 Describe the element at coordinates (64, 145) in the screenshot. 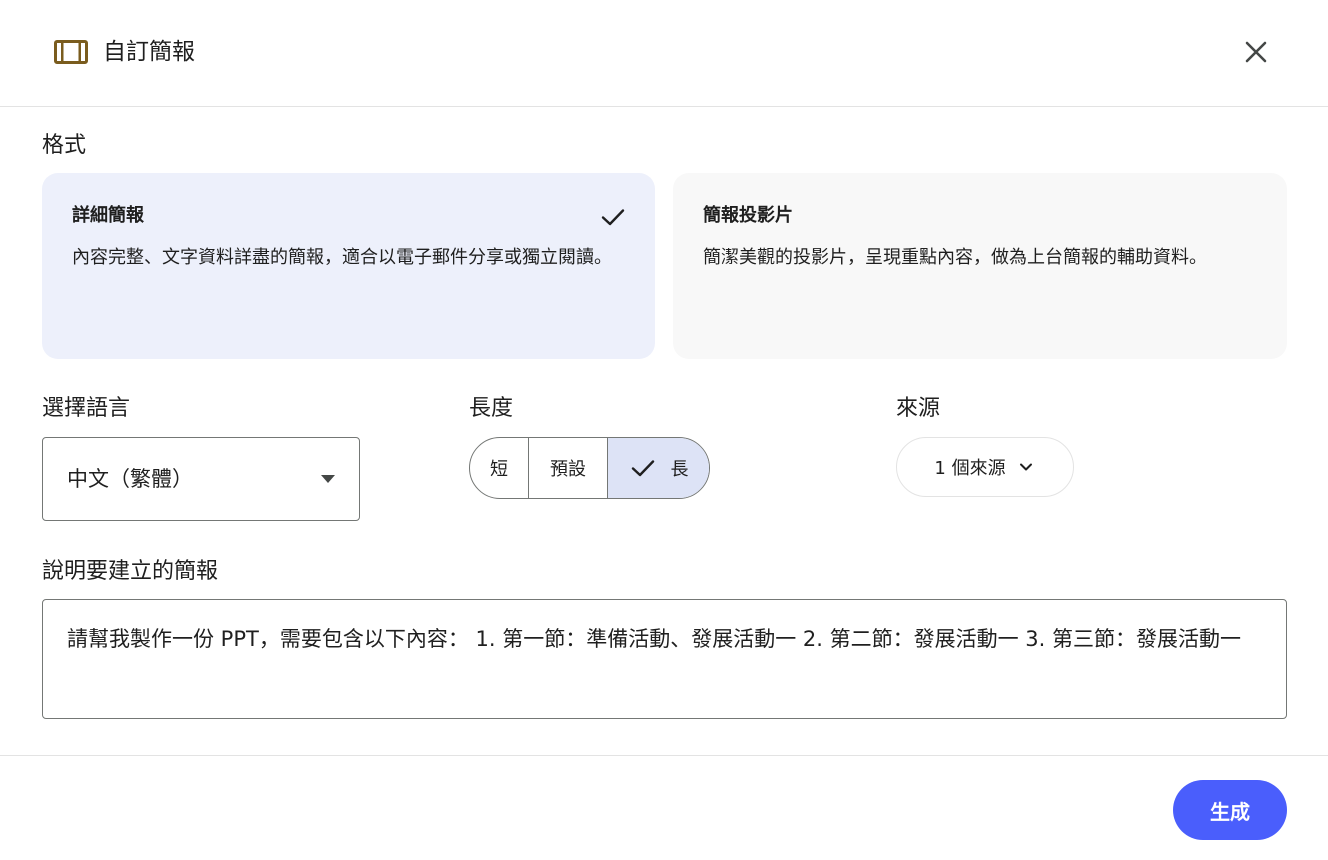

I see `format-label: 格式` at that location.